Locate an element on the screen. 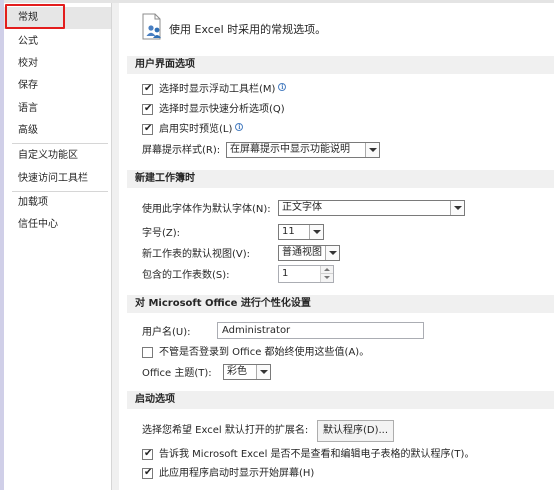  username-input: Administrator is located at coordinates (320, 330).